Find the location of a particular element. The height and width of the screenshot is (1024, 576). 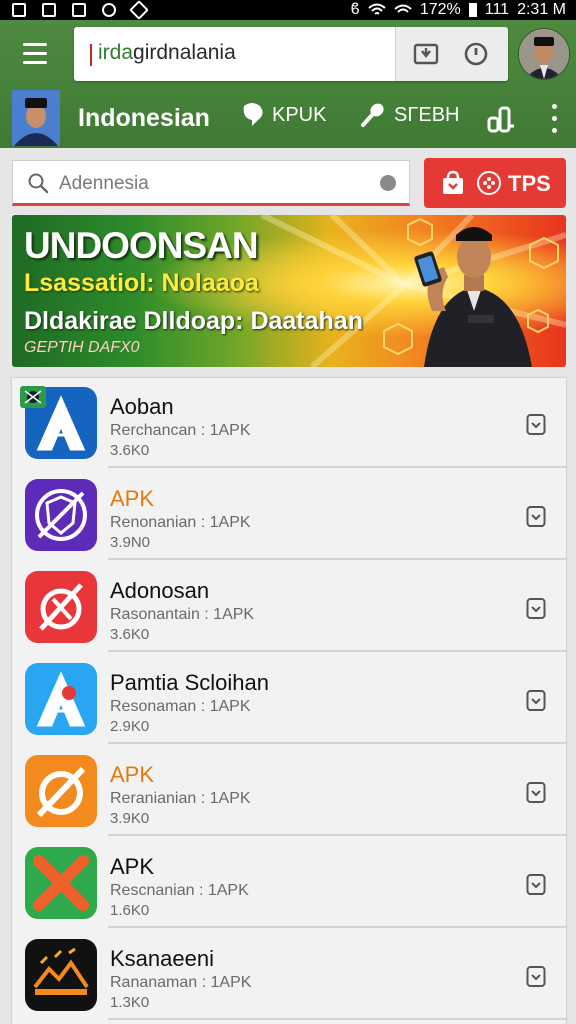

app-name: Pamtia Scloihan is located at coordinates (189, 682).